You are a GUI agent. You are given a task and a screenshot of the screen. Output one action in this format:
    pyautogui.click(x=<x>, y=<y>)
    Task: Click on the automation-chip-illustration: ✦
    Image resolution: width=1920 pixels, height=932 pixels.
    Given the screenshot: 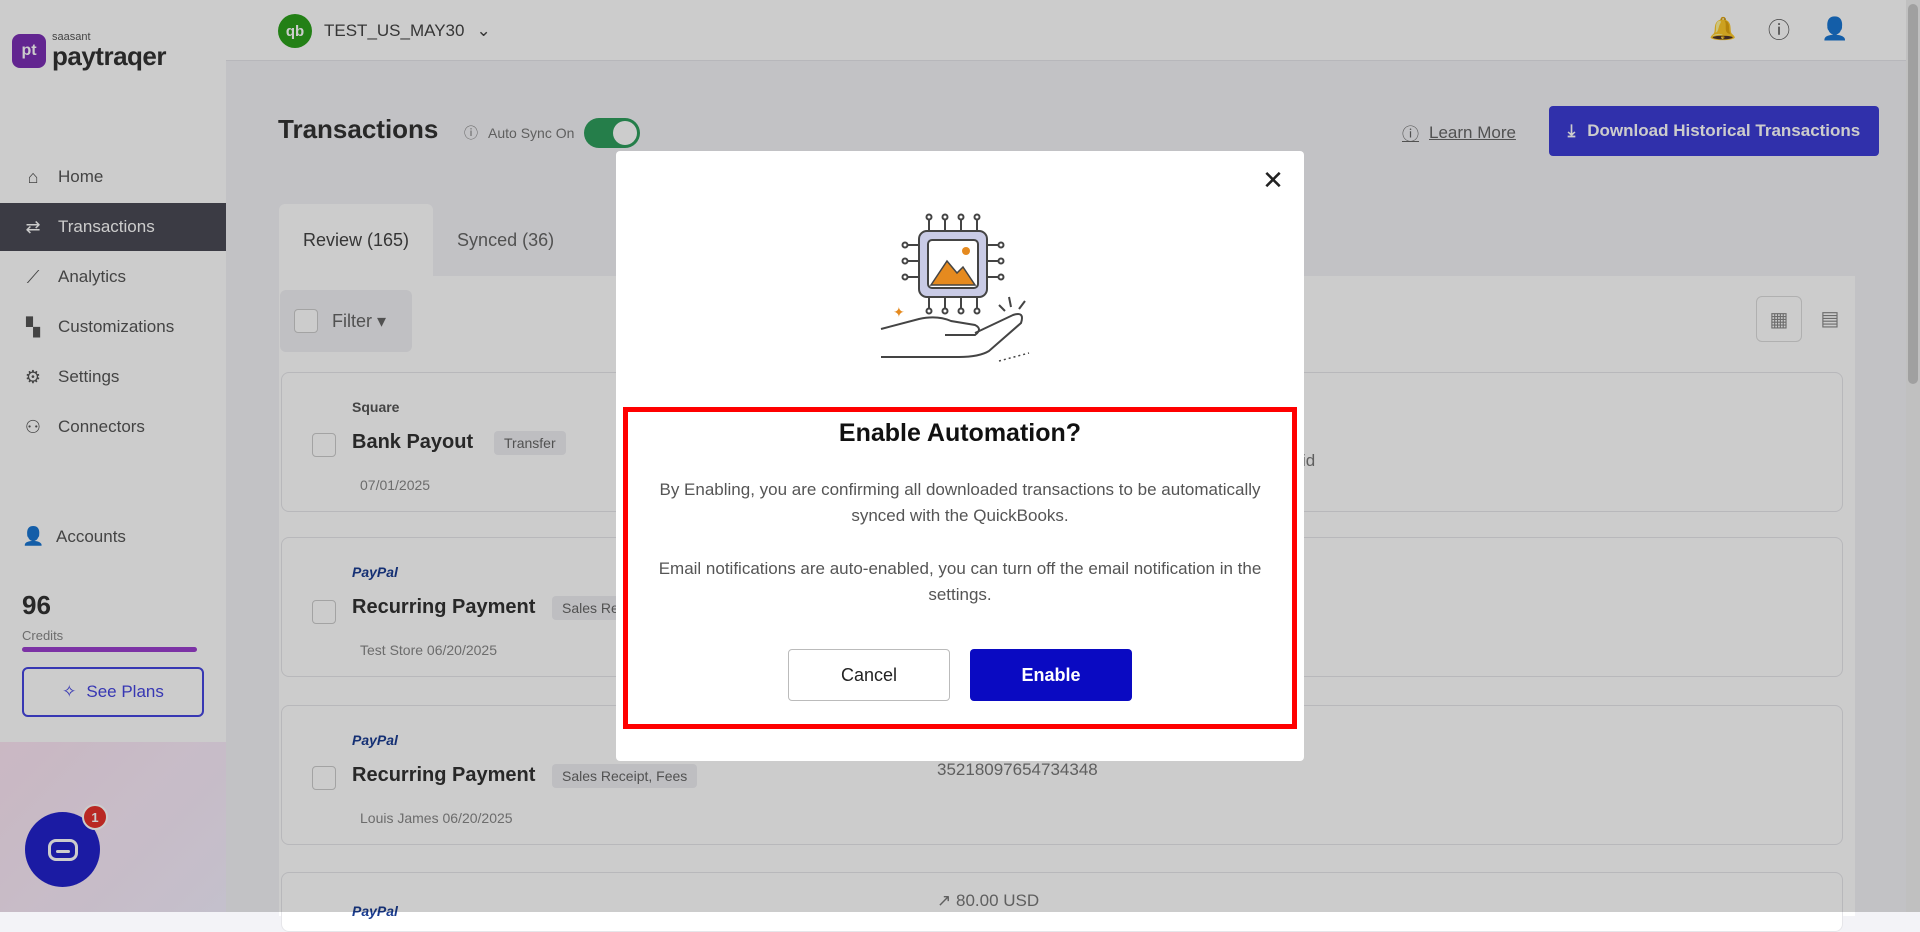 What is the action you would take?
    pyautogui.click(x=955, y=287)
    